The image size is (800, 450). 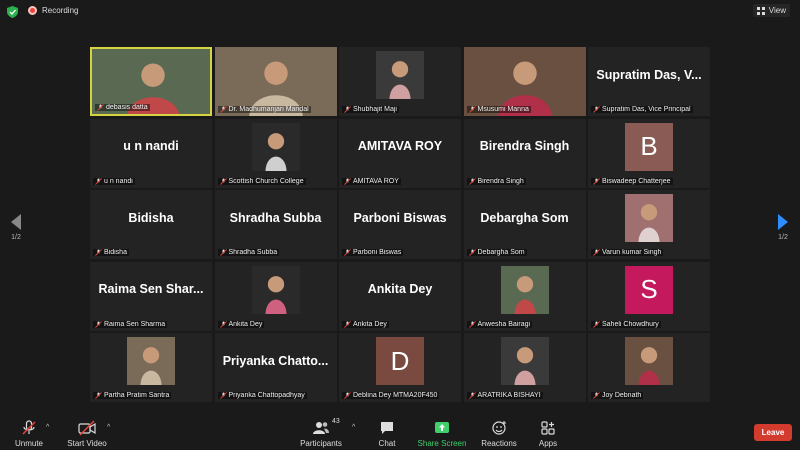 I want to click on participant-tile: Raima Sen Shar... Raima Sen Sharma, so click(x=151, y=296).